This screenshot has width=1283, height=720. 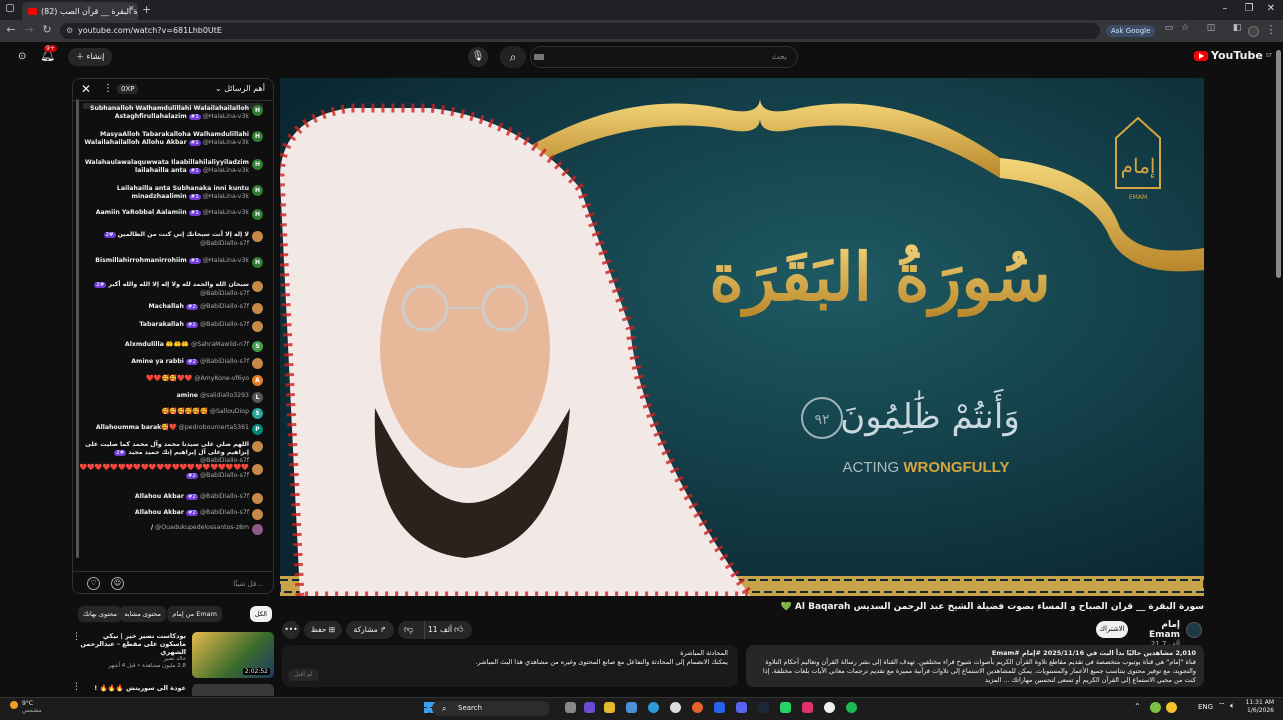 I want to click on bookmark-star-icon: ☆, so click(x=1185, y=28).